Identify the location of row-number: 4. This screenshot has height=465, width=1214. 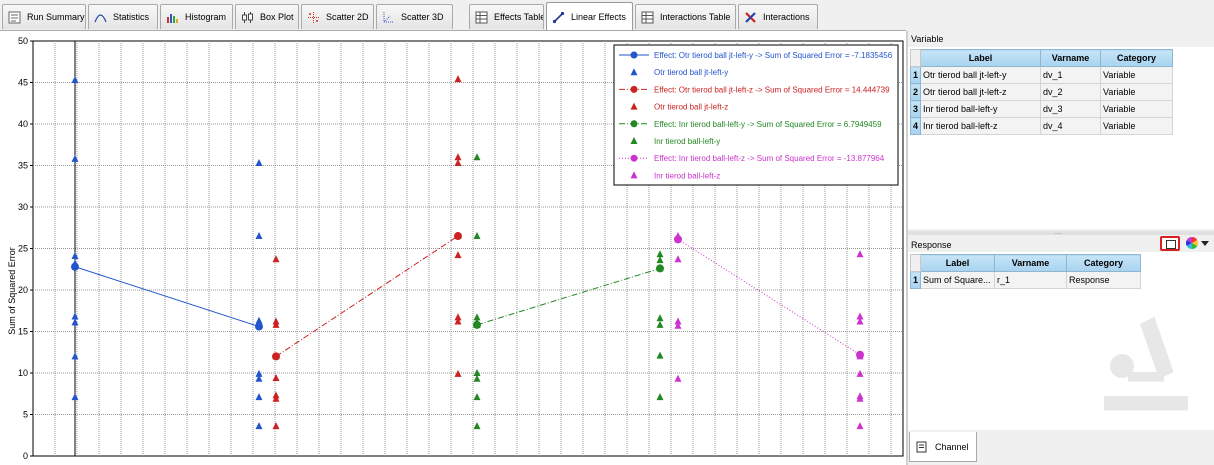
(915, 126).